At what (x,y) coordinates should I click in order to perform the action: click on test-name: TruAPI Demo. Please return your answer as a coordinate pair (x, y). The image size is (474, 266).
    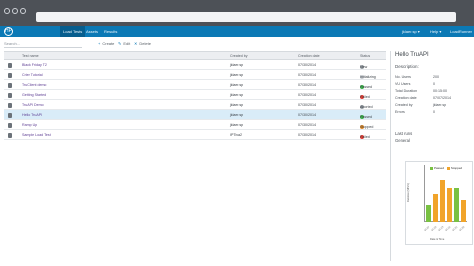
    Looking at the image, I should click on (33, 105).